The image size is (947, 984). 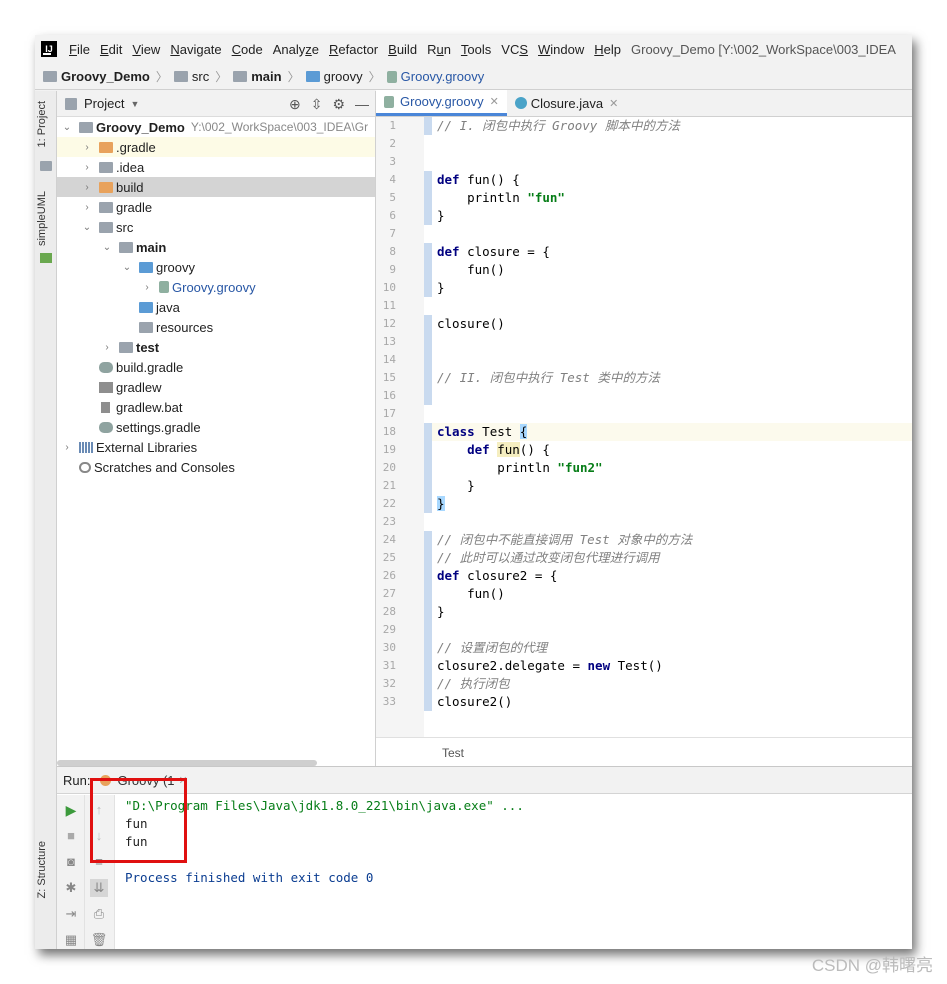 I want to click on collapse-icon: ⇳, so click(x=317, y=104).